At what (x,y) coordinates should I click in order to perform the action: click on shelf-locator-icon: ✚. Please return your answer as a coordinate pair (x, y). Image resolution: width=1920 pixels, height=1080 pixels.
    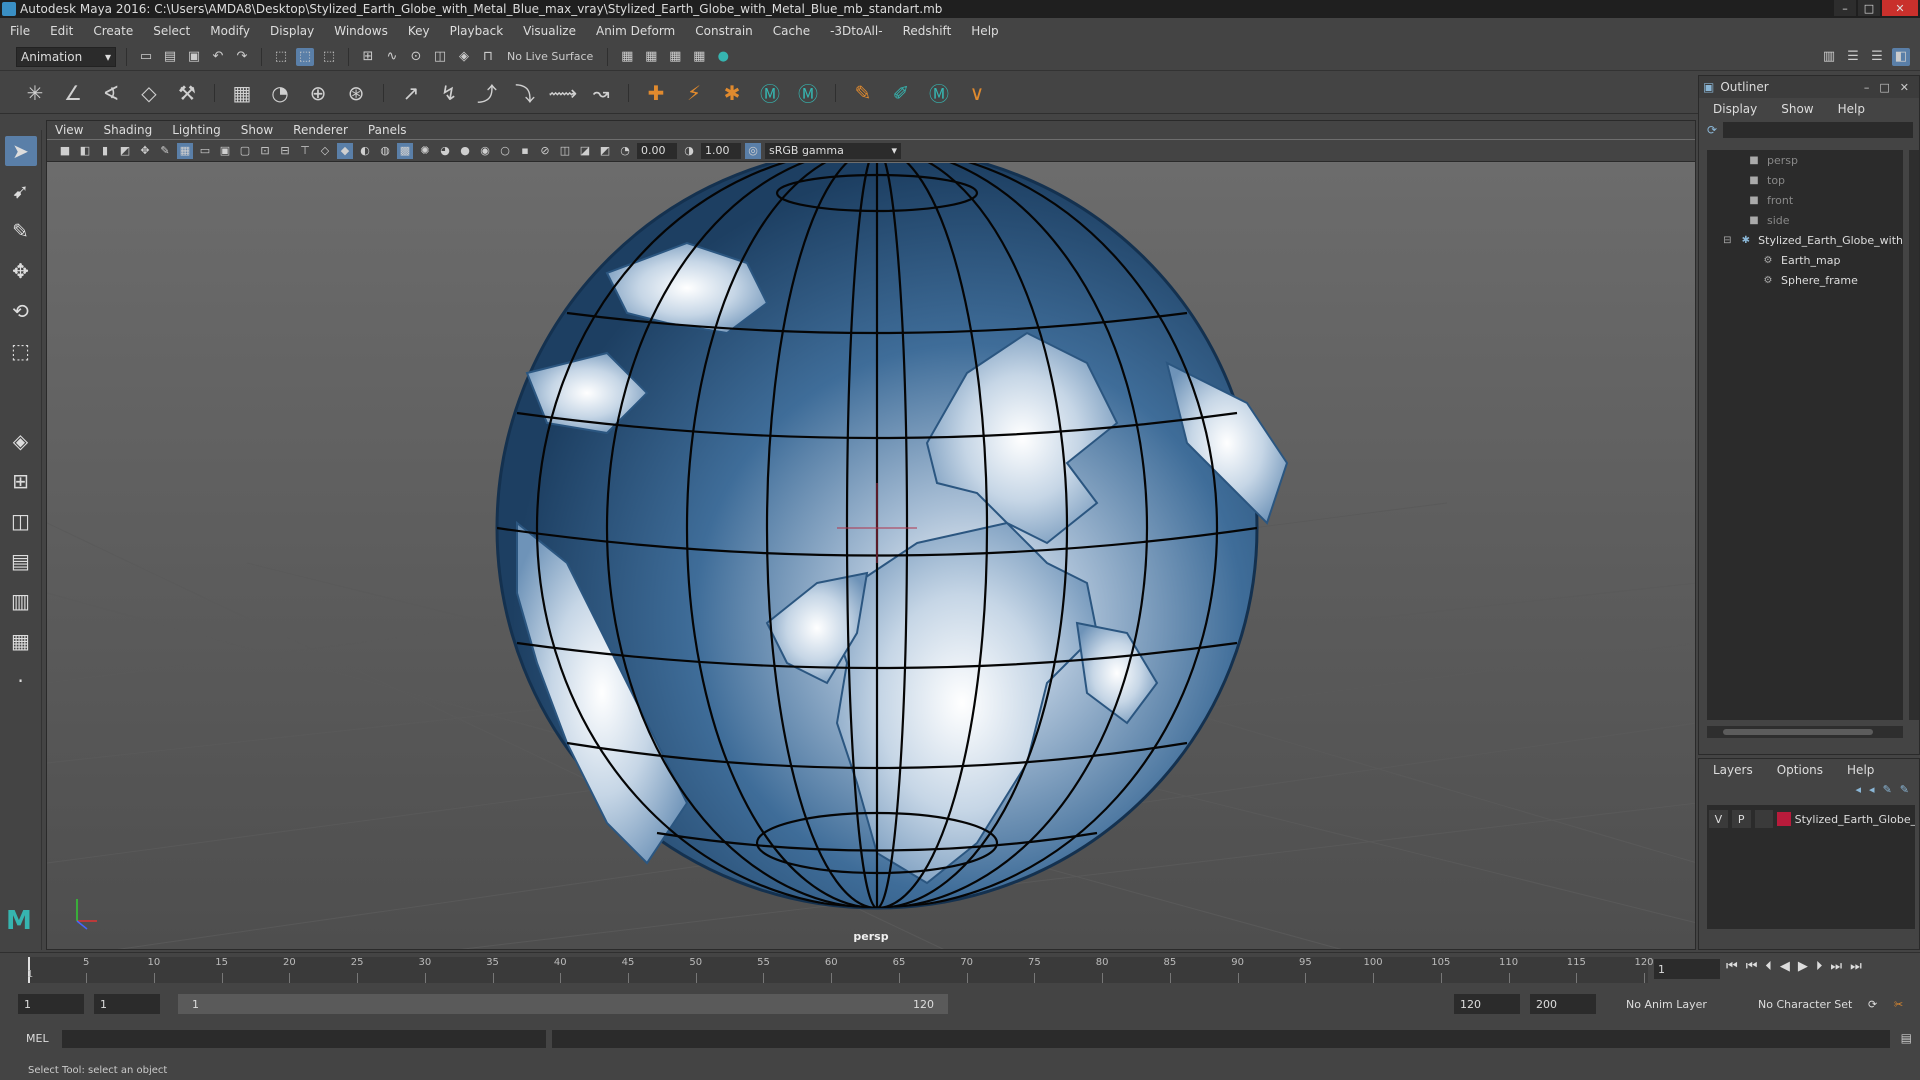
    Looking at the image, I should click on (656, 93).